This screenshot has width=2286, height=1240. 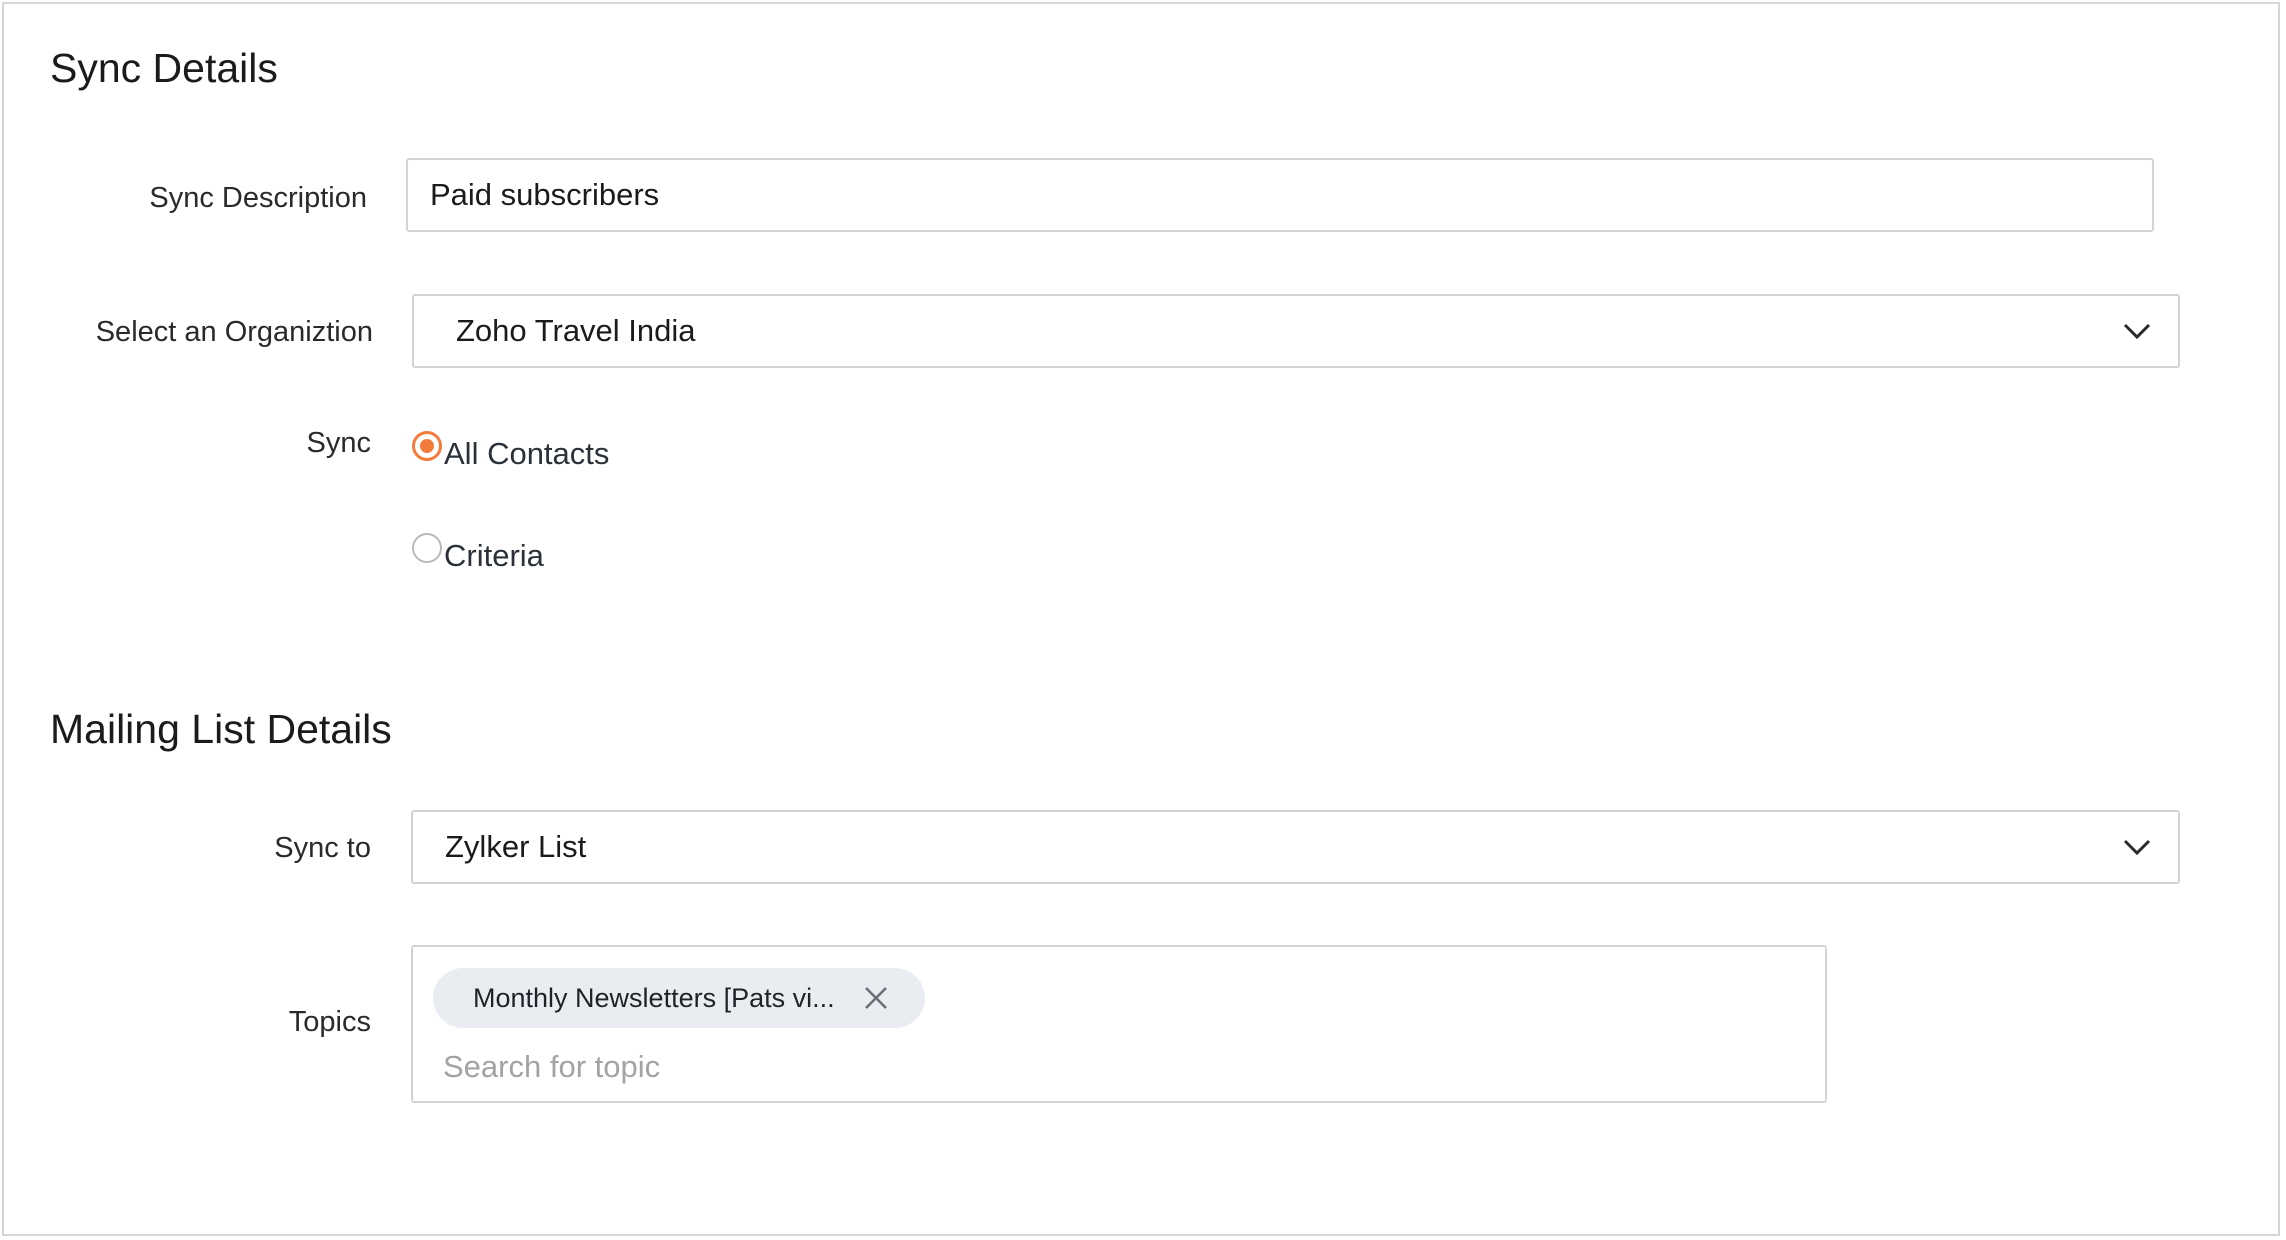 What do you see at coordinates (221, 729) in the screenshot?
I see `mailing-list-details-heading: Mailing List Details` at bounding box center [221, 729].